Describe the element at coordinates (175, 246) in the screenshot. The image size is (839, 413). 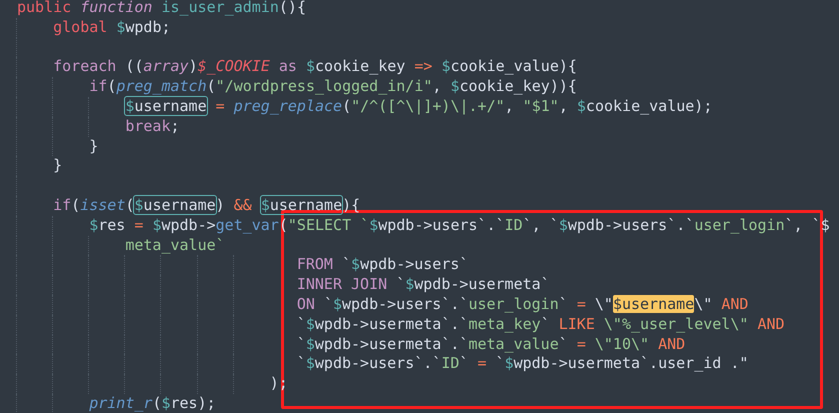
I see `code-line: meta_value`` at that location.